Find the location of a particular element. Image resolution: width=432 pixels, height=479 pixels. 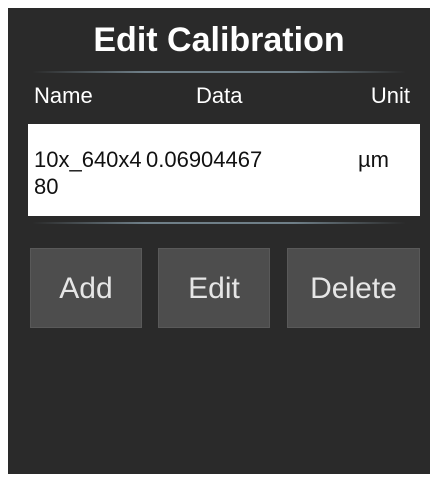

delete-button: Delete is located at coordinates (353, 288).